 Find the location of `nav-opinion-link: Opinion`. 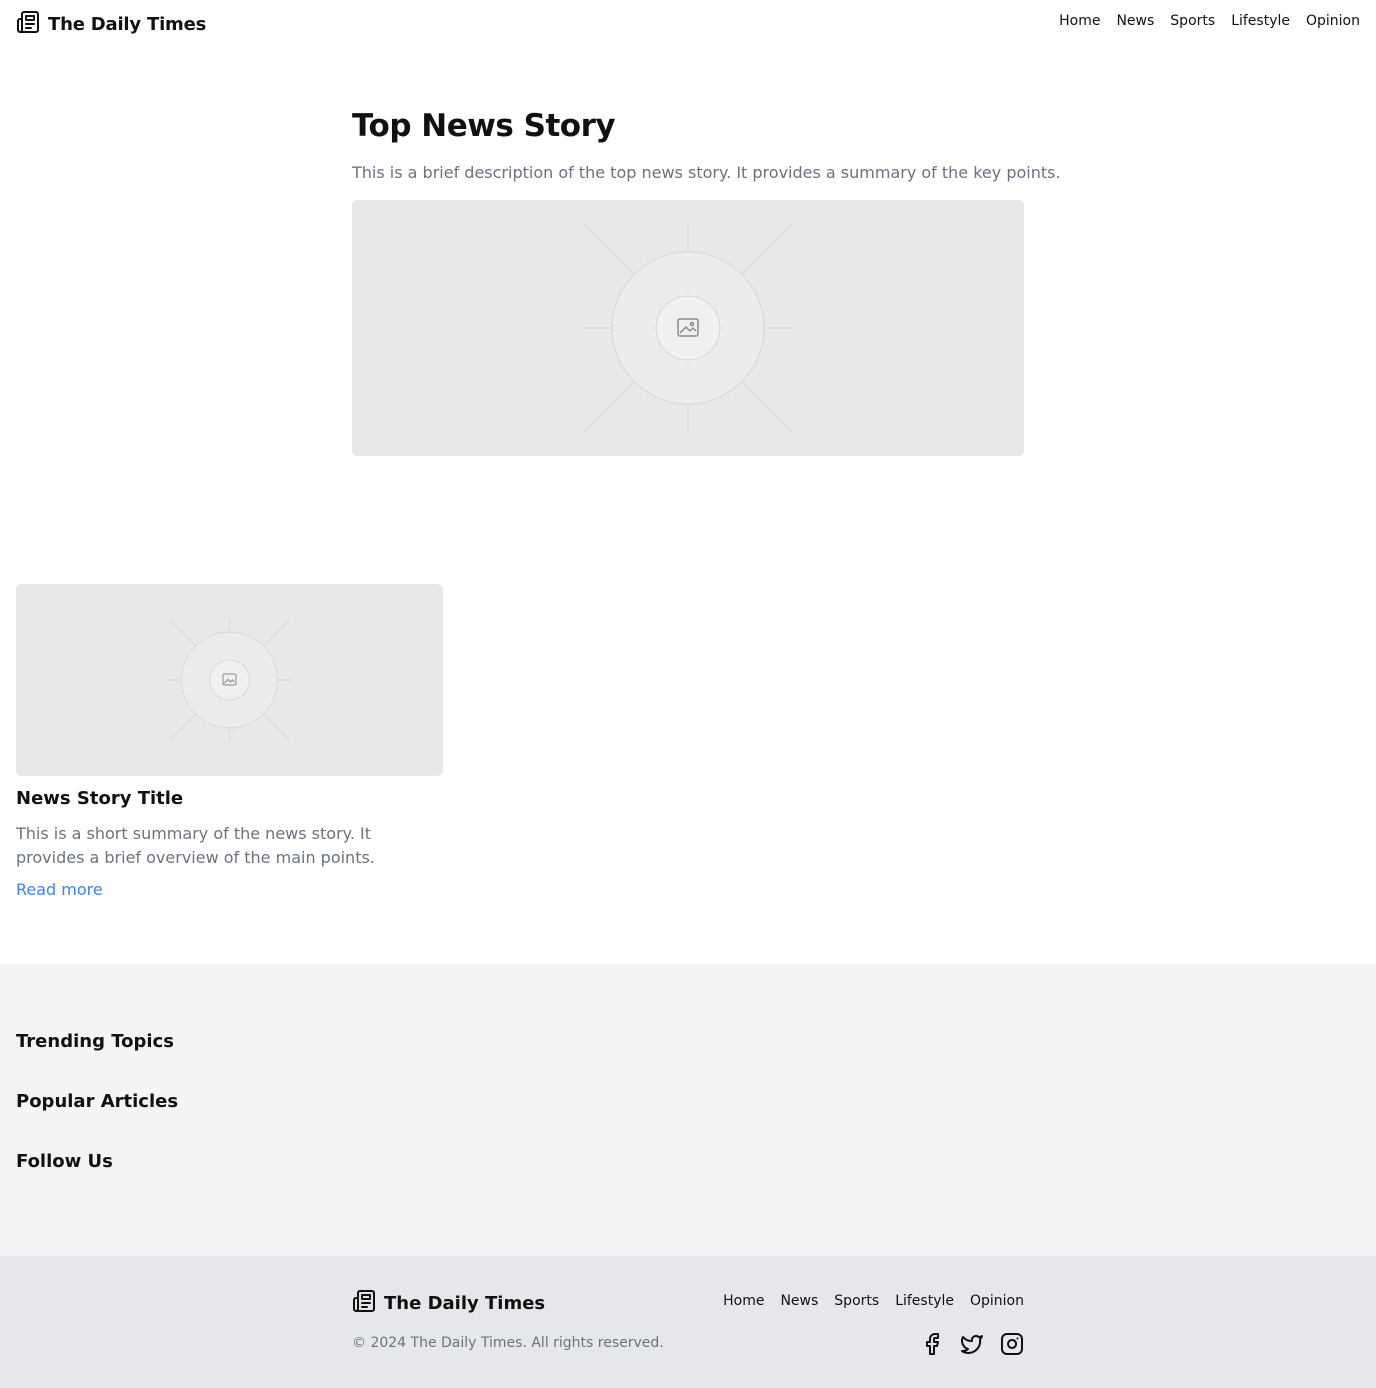

nav-opinion-link: Opinion is located at coordinates (1333, 21).